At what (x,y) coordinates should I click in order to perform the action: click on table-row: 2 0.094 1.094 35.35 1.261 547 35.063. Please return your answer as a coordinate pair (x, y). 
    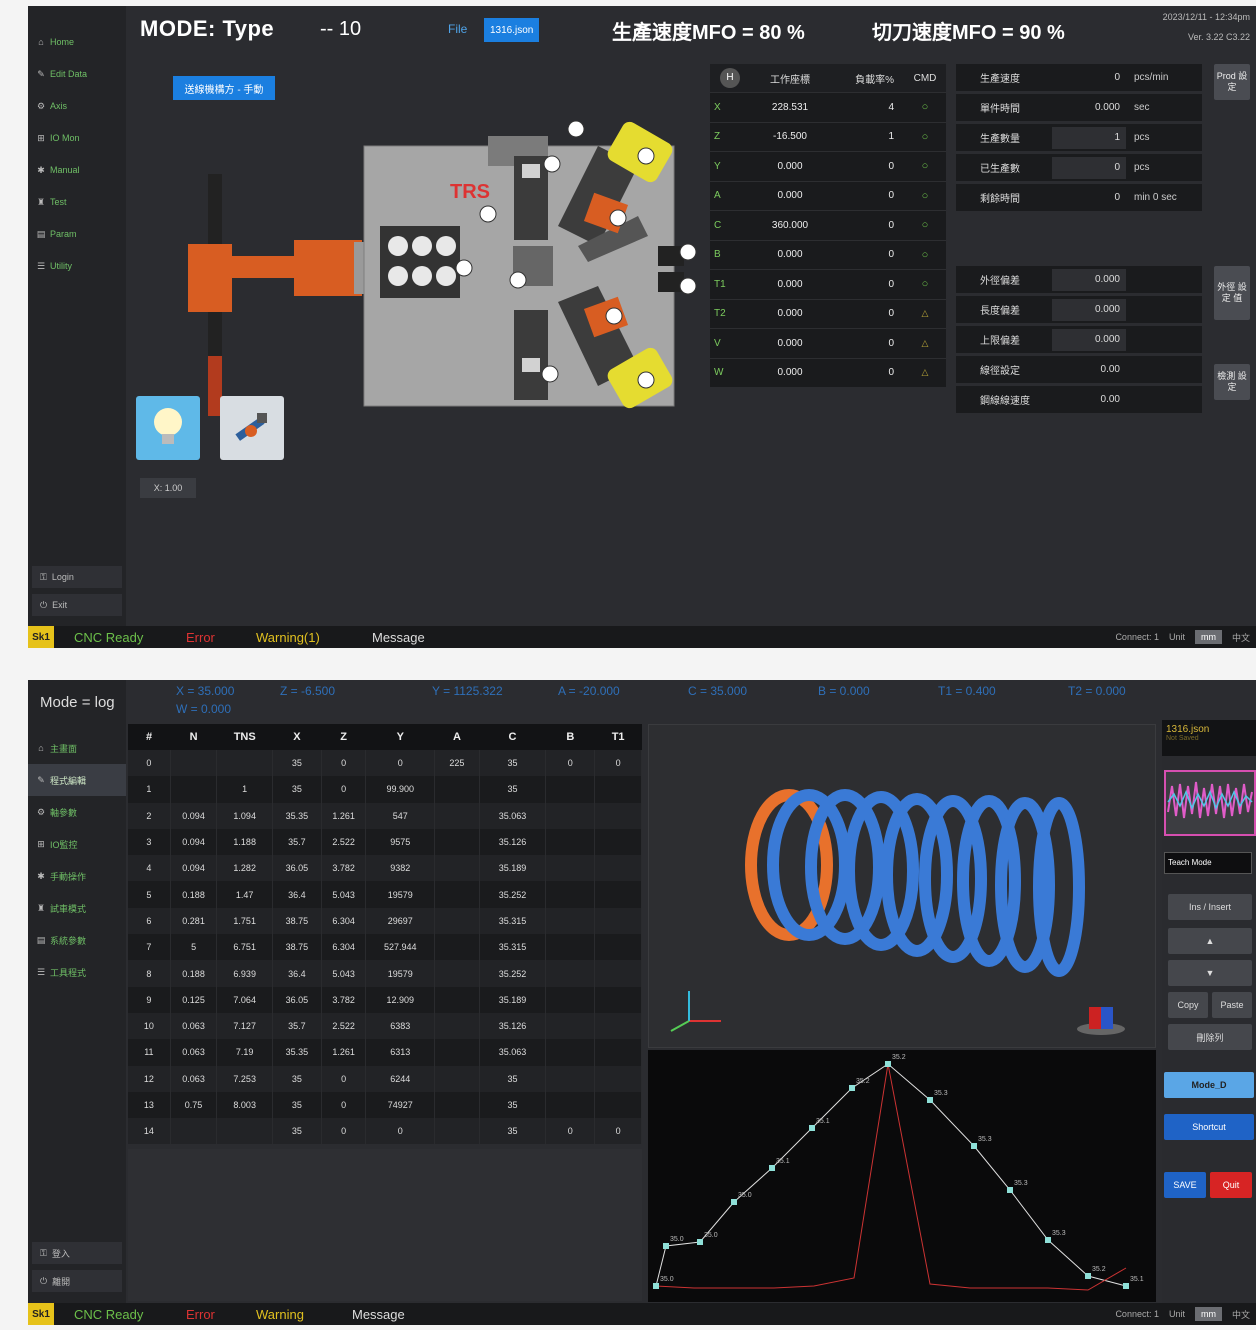
    Looking at the image, I should click on (385, 815).